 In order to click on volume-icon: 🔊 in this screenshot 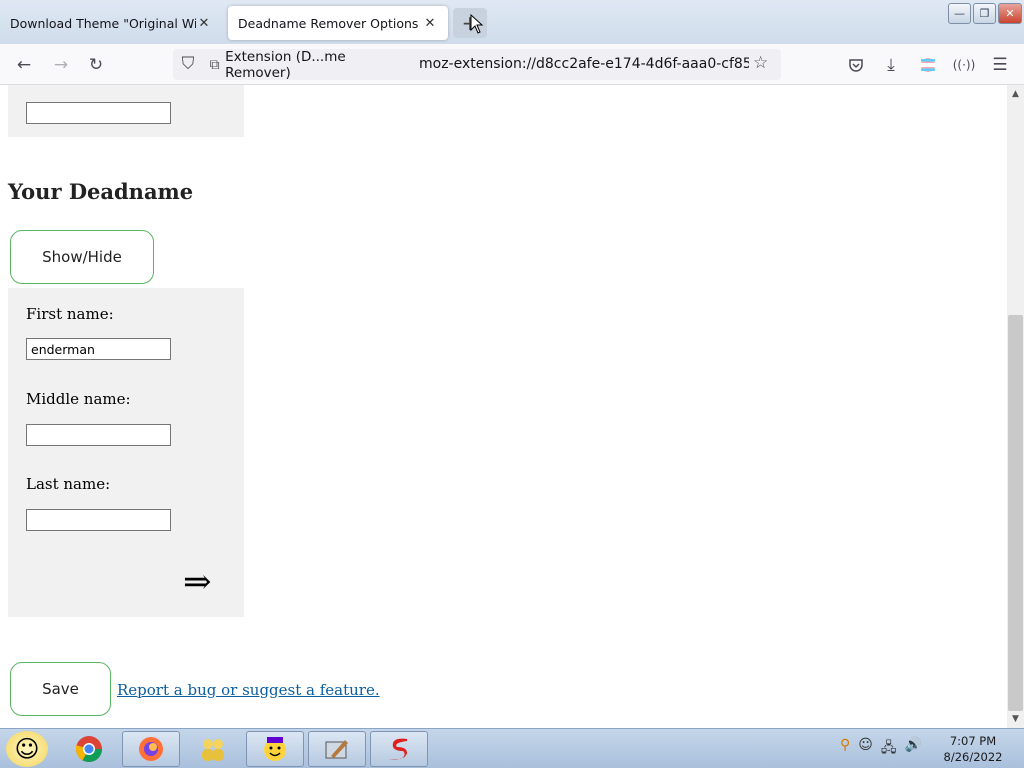, I will do `click(913, 749)`.